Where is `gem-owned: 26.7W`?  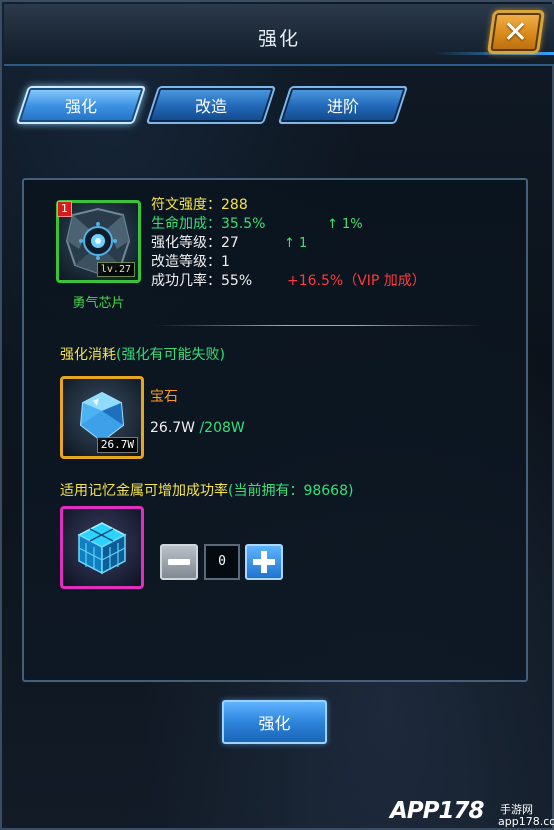
gem-owned: 26.7W is located at coordinates (173, 428).